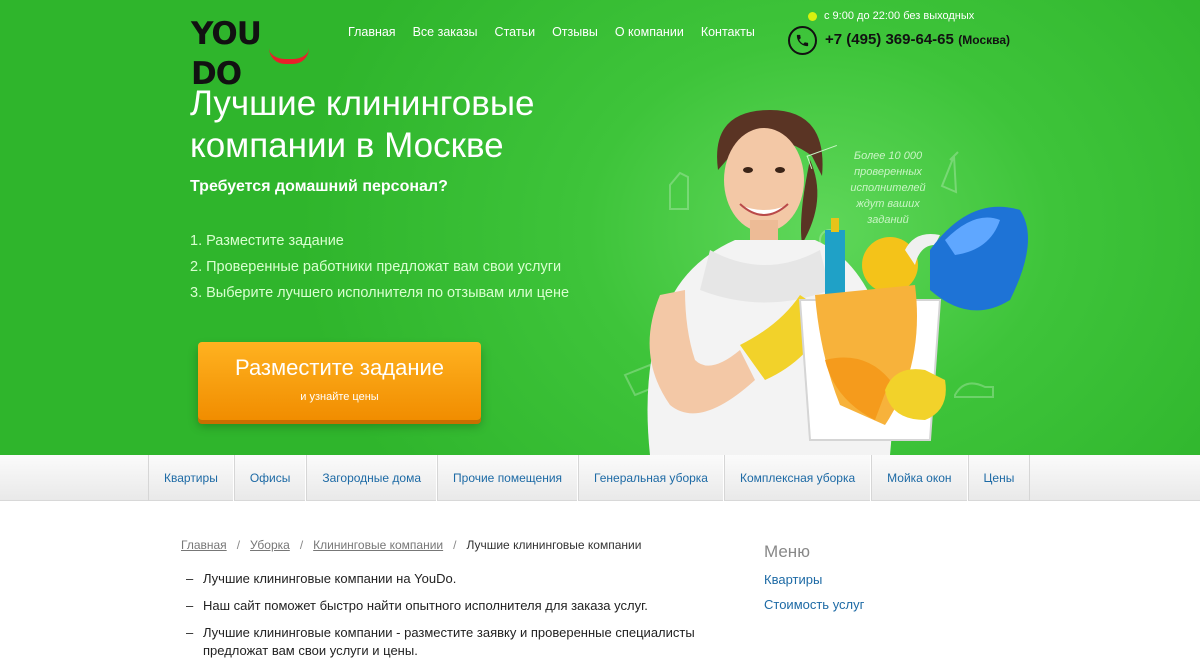  Describe the element at coordinates (651, 478) in the screenshot. I see `category-general-cleaning: Генеральная уборка` at that location.